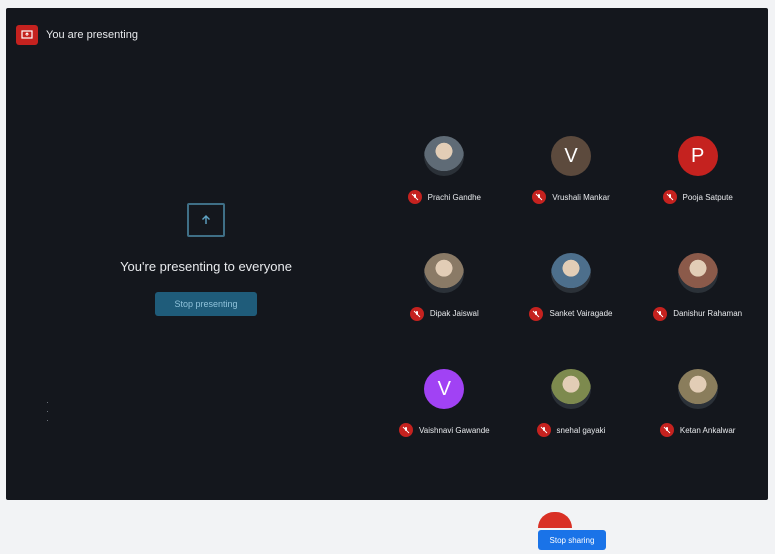 The height and width of the screenshot is (554, 775). Describe the element at coordinates (572, 540) in the screenshot. I see `stop-sharing-button: Stop sharing` at that location.